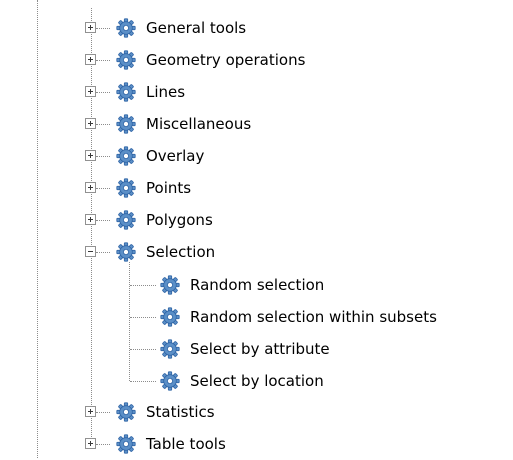 This screenshot has width=513, height=460. I want to click on tree-item-points: Points, so click(153, 188).